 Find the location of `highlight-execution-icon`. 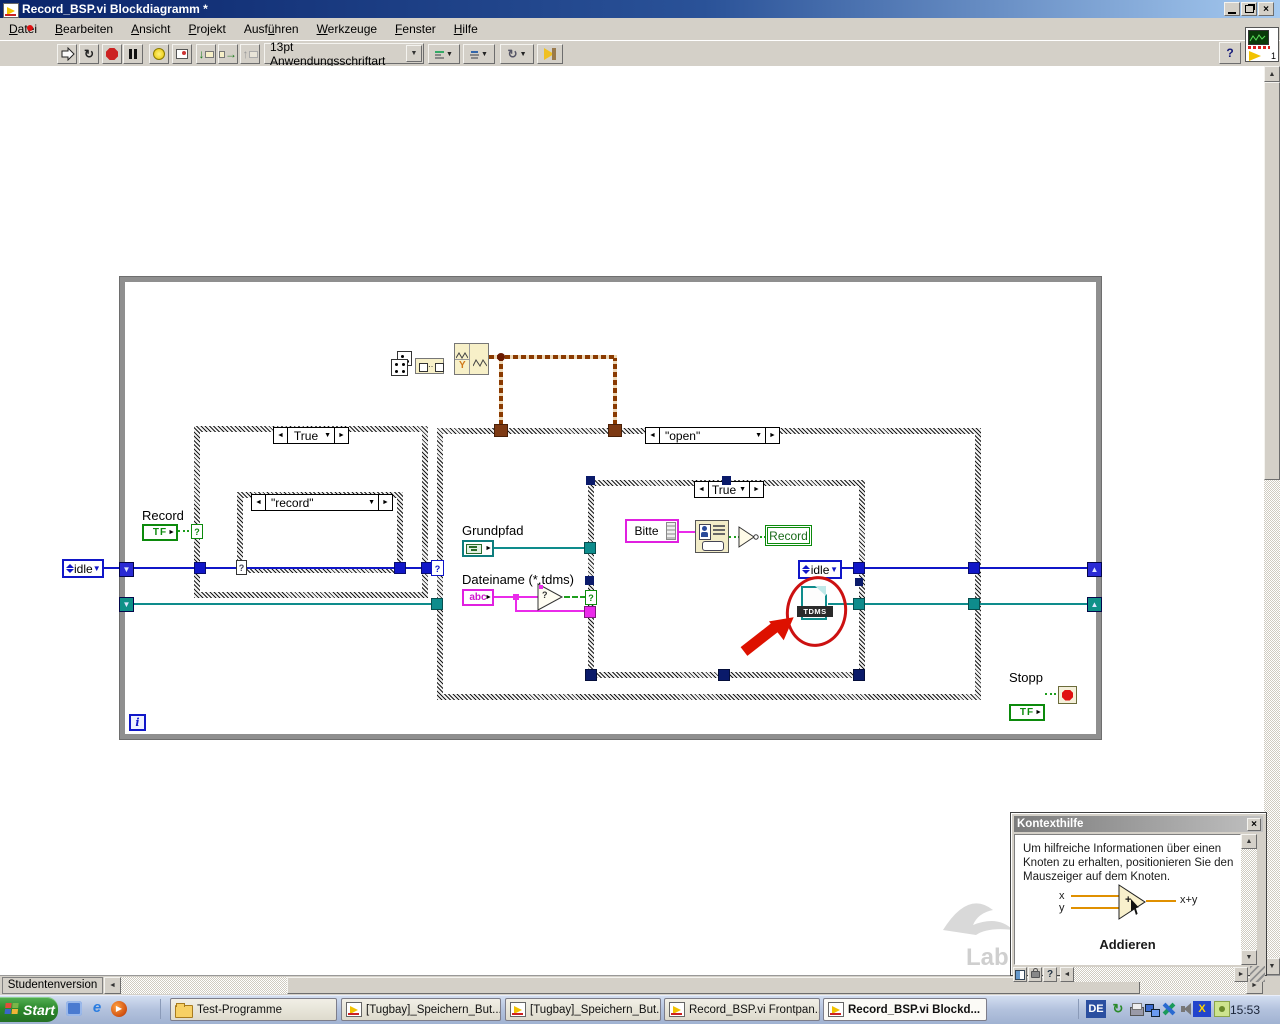

highlight-execution-icon is located at coordinates (159, 54).